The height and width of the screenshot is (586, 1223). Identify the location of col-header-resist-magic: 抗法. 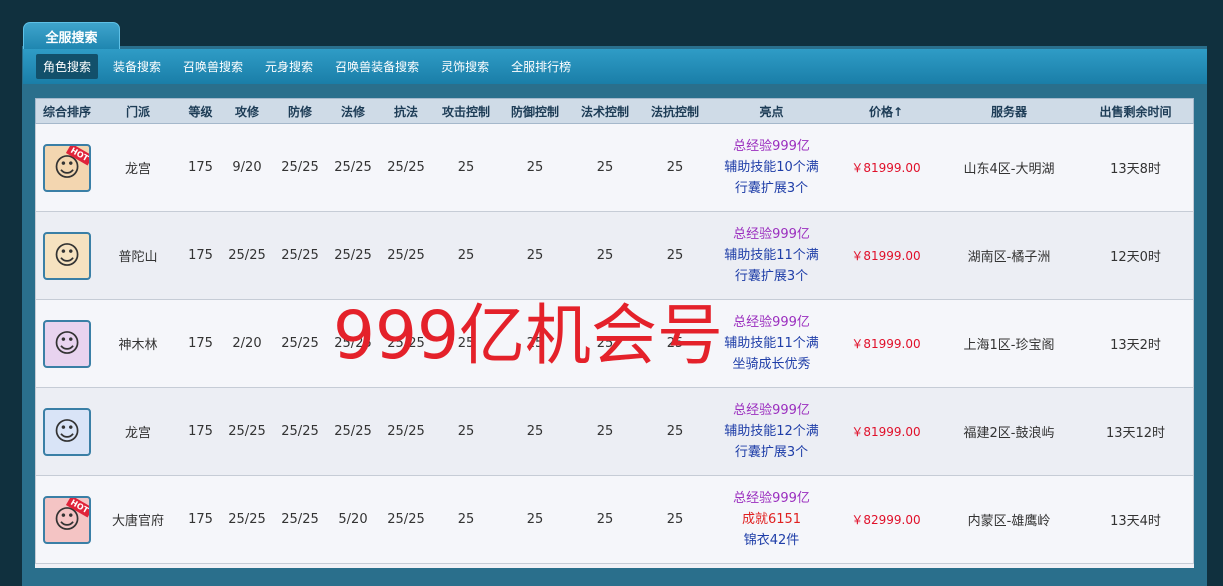
(406, 111).